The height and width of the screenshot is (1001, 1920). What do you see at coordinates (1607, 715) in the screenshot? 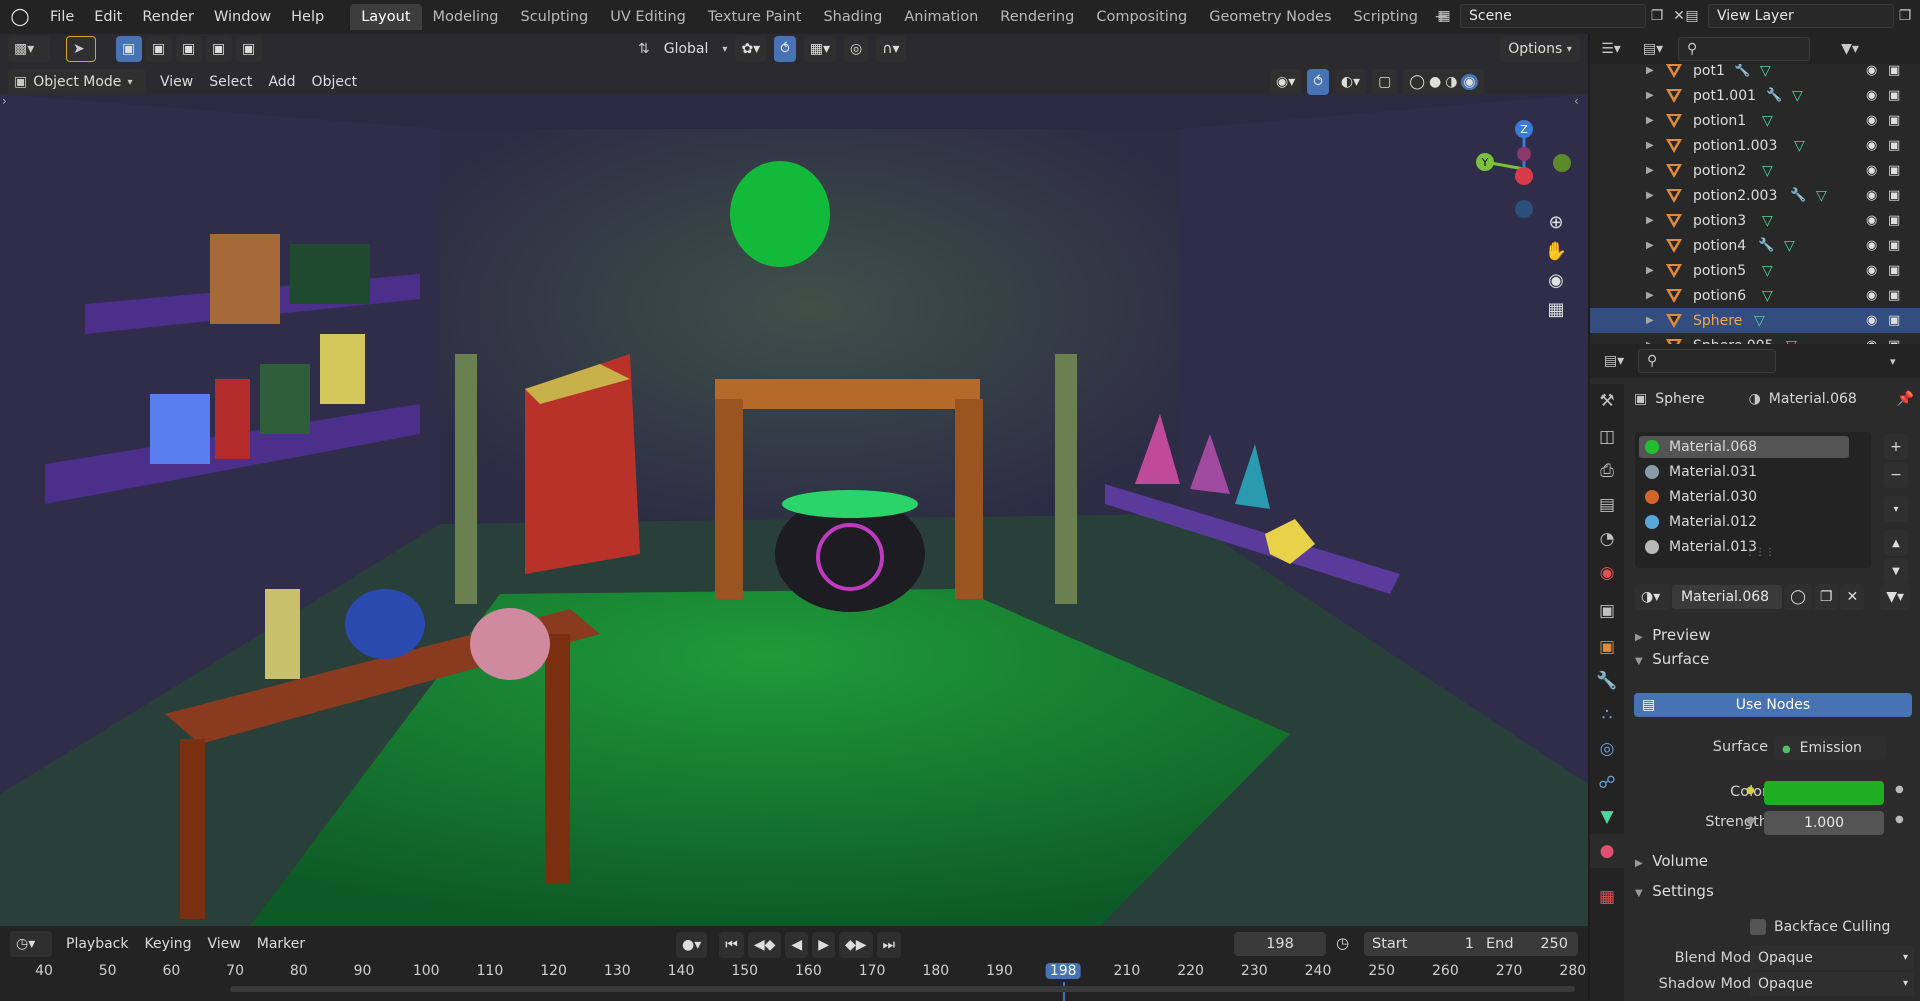
I see `particles-tab-icon: ∴` at bounding box center [1607, 715].